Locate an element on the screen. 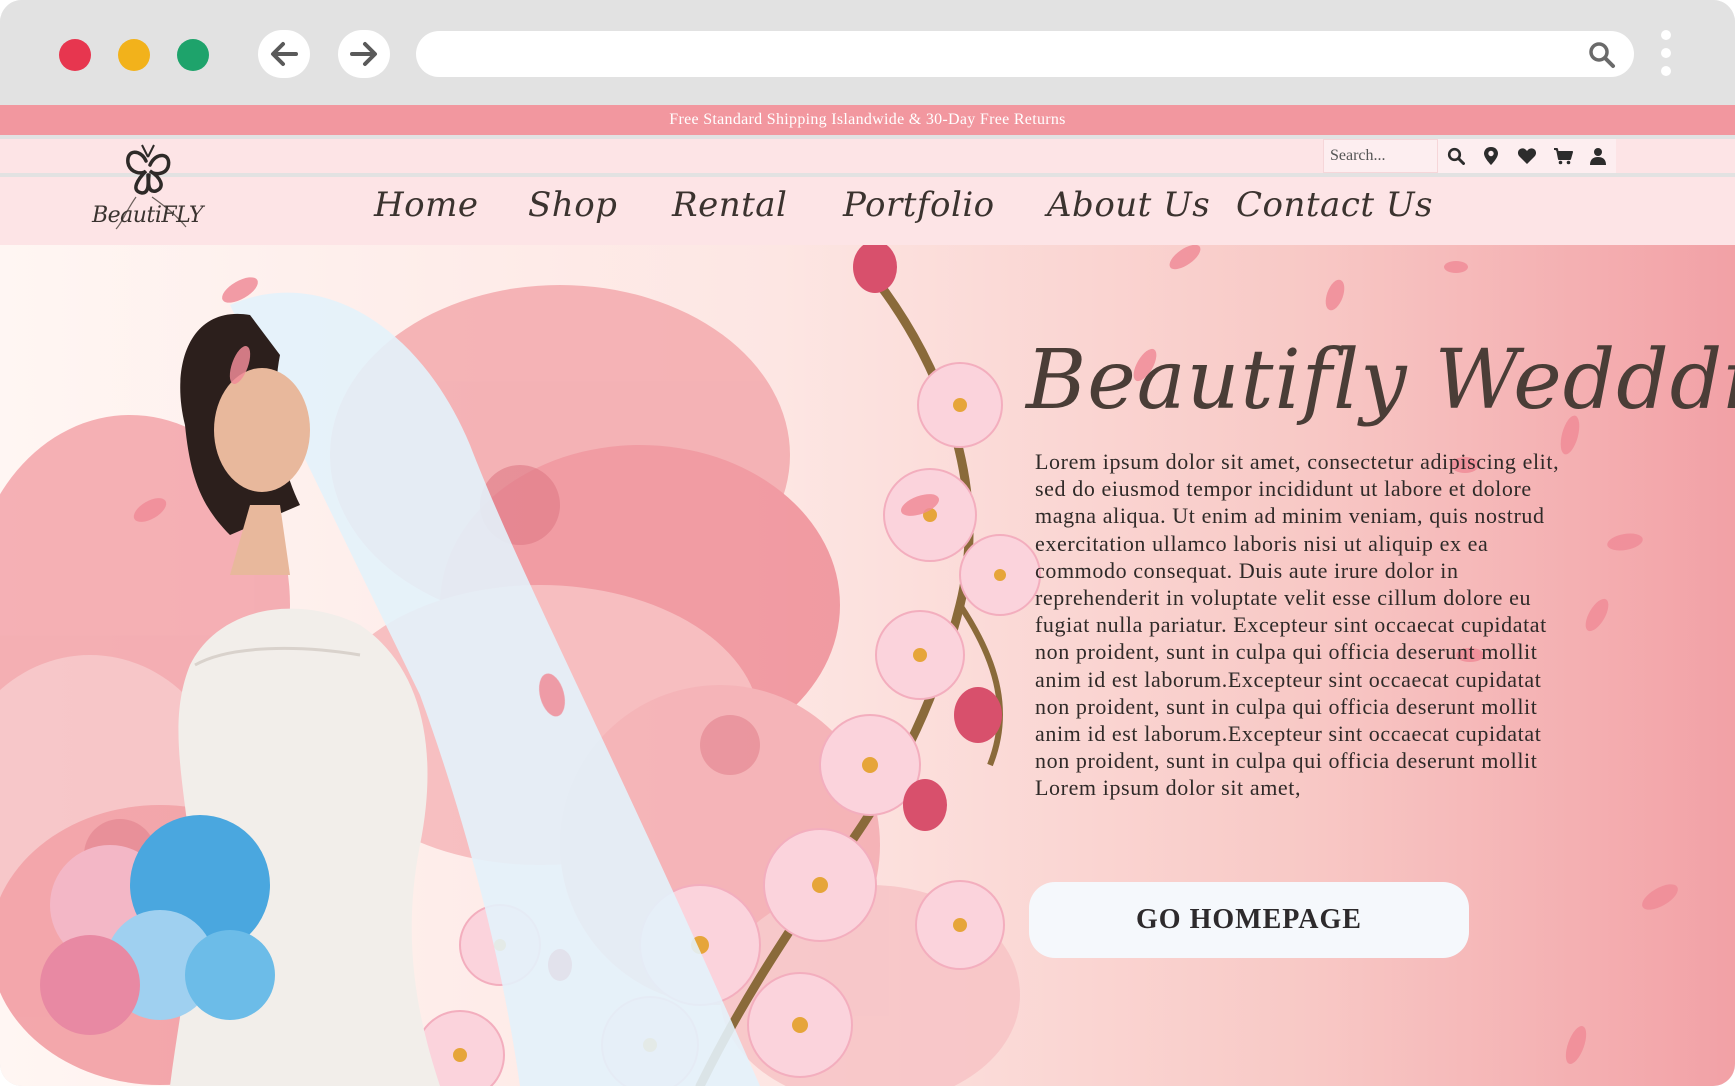 This screenshot has height=1086, width=1735. heart-icon is located at coordinates (1527, 156).